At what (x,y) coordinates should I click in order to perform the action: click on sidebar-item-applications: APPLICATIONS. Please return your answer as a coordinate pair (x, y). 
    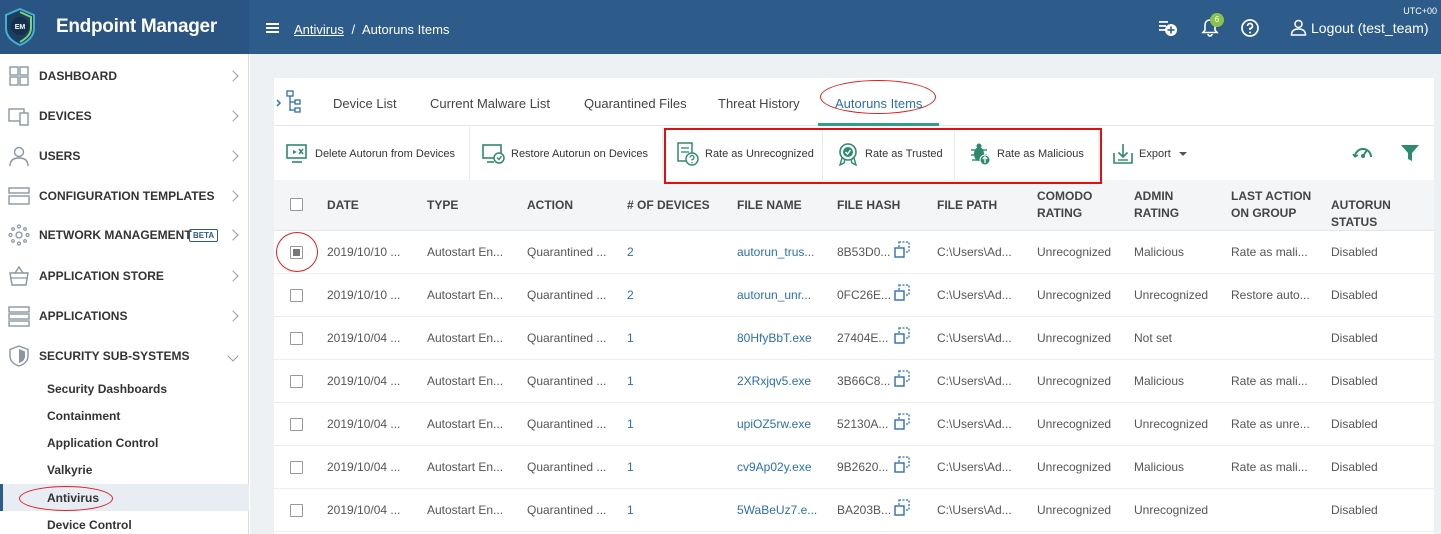
    Looking at the image, I should click on (124, 316).